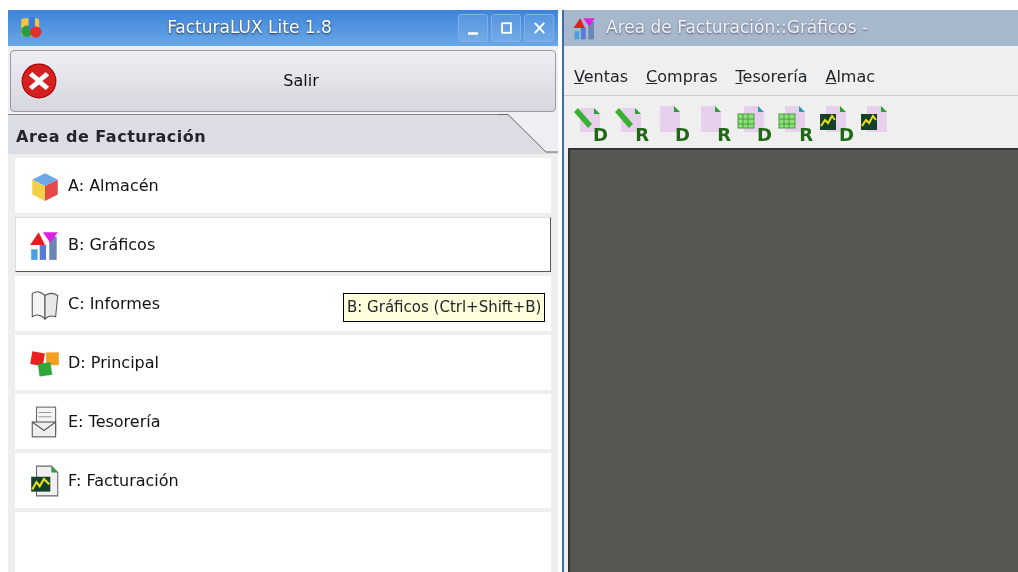 Image resolution: width=1018 pixels, height=572 pixels. I want to click on exit-icon, so click(39, 81).